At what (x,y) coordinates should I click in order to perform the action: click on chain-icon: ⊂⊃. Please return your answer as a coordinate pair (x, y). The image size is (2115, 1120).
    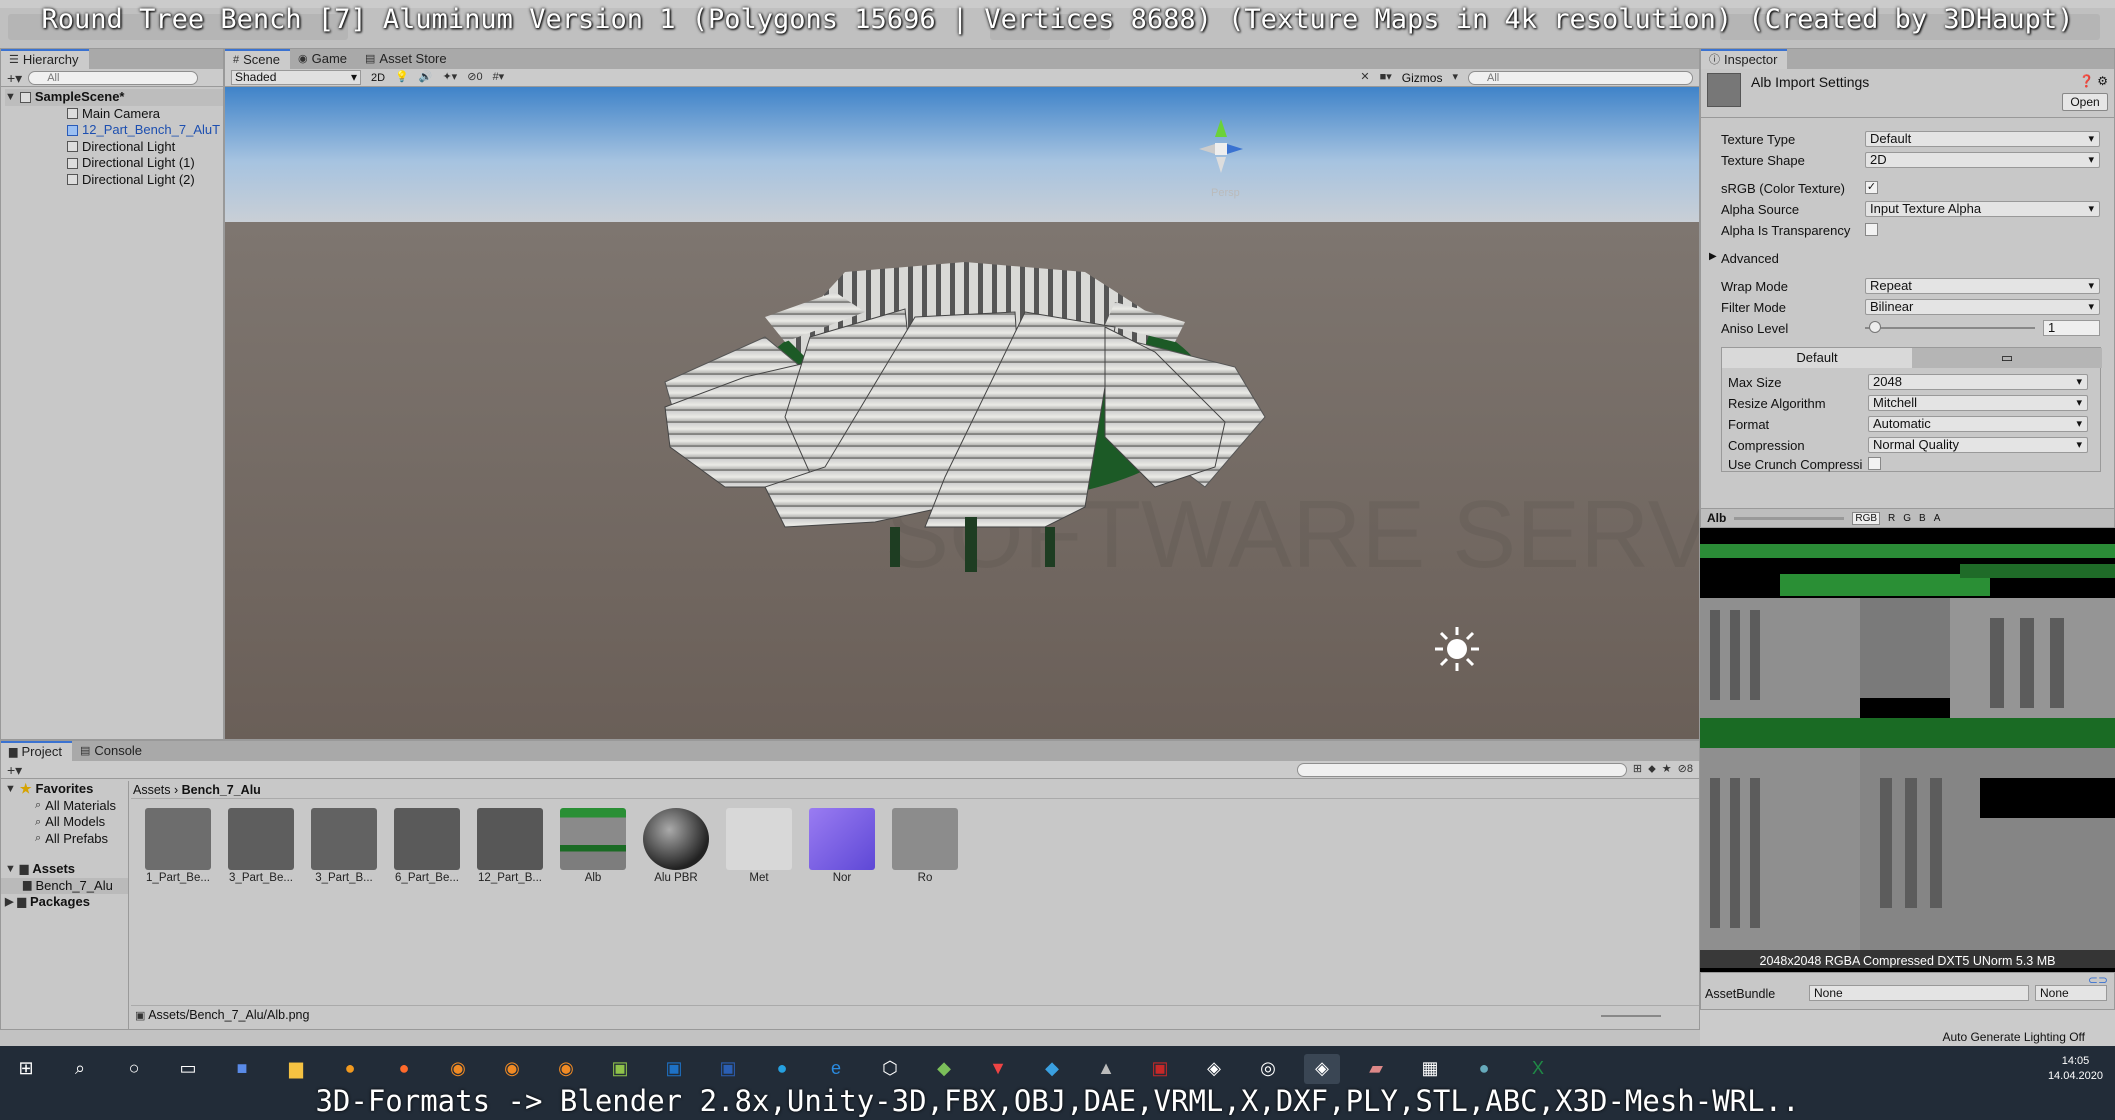
    Looking at the image, I should click on (2098, 980).